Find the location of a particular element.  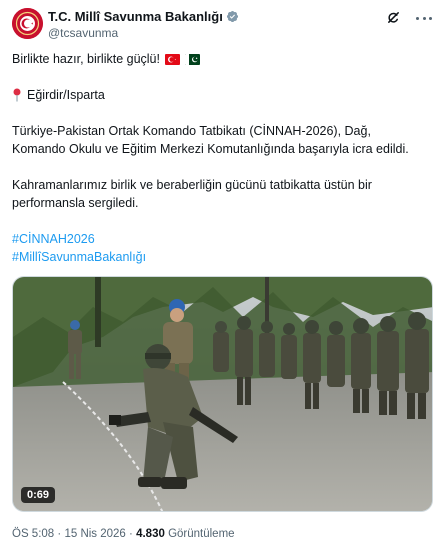

round-pushpin-icon is located at coordinates (17, 95).